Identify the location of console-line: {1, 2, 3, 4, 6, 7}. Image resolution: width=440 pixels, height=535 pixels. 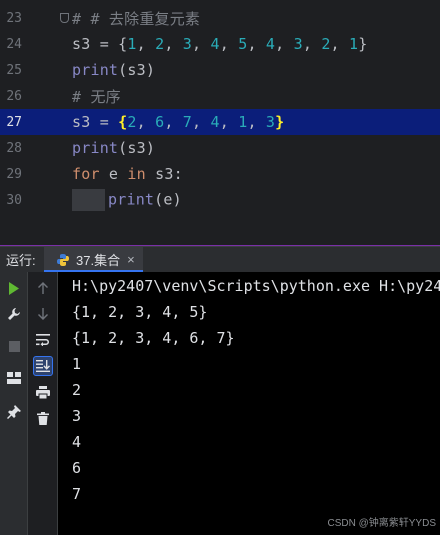
(153, 338).